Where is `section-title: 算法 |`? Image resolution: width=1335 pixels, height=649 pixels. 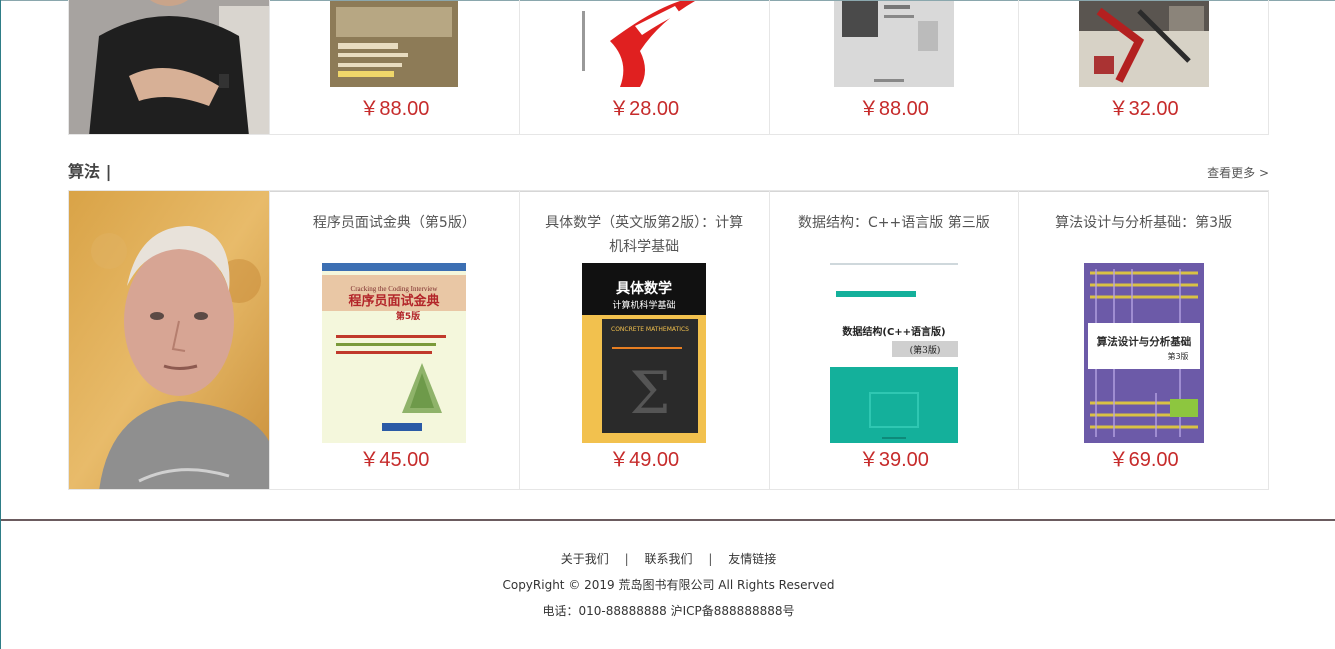
section-title: 算法 | is located at coordinates (90, 171).